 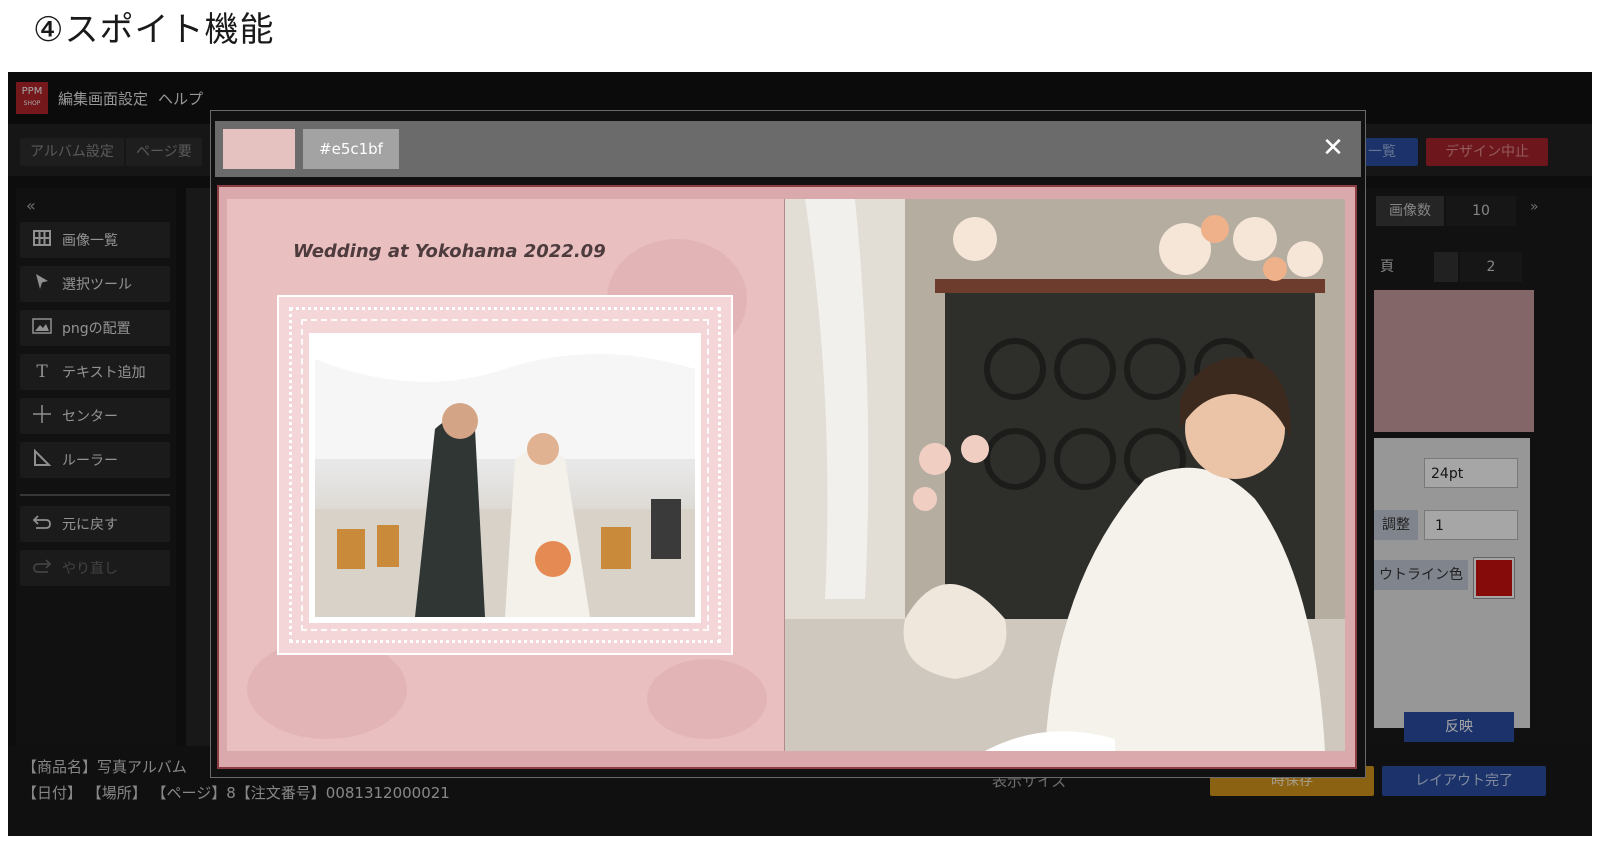 I want to click on picked-color-hex: #e5c1bf, so click(x=351, y=149).